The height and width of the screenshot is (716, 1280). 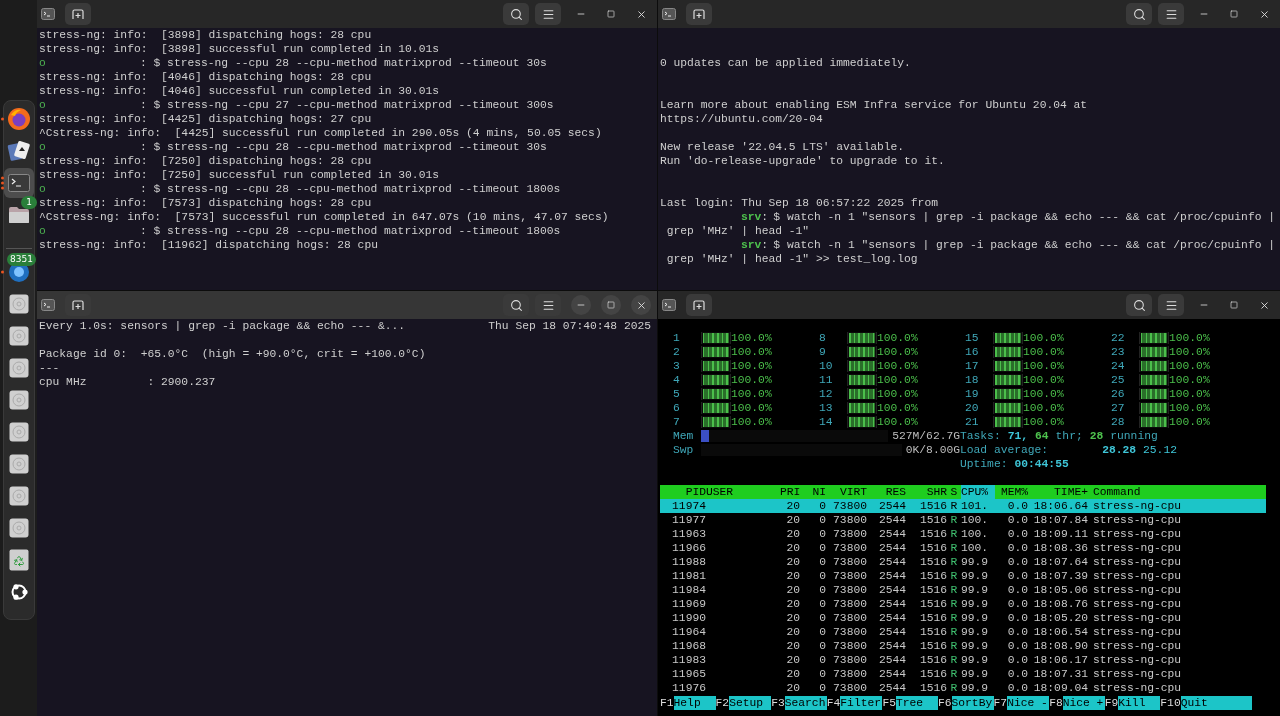 I want to click on maximize-icon, so click(x=1234, y=14).